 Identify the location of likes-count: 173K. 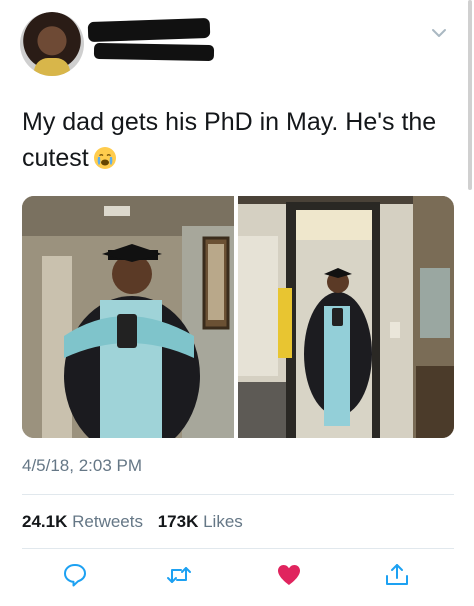
(178, 521).